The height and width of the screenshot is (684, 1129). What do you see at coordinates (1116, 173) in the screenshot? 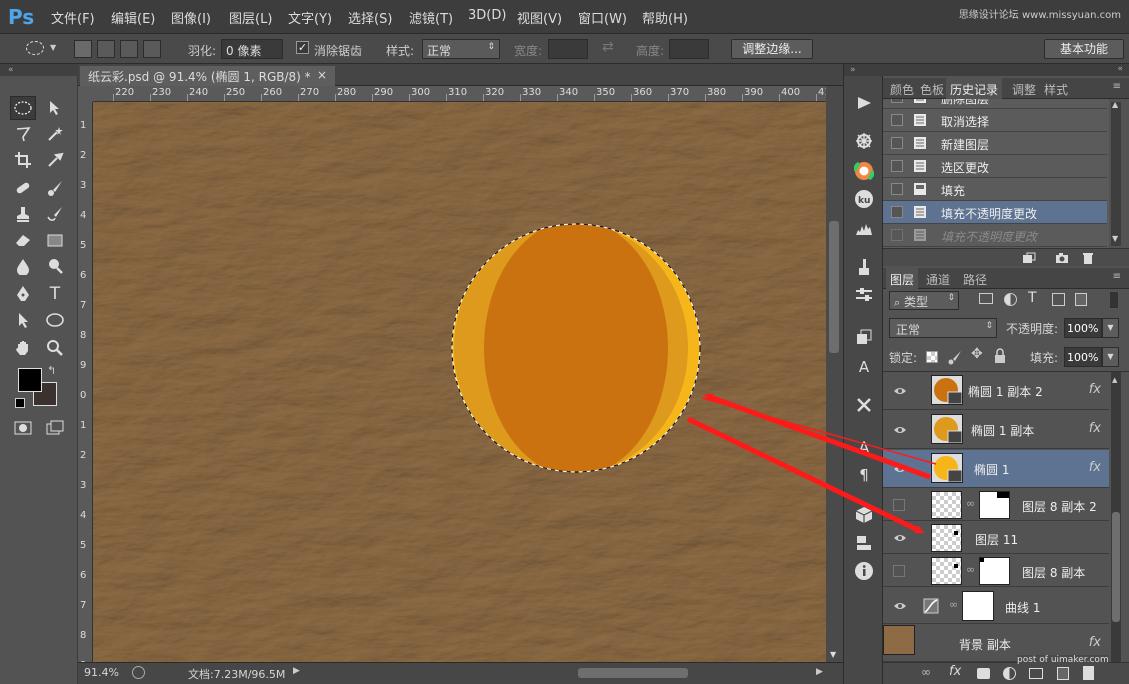
I see `history-scrollbar: ▲ ▼` at bounding box center [1116, 173].